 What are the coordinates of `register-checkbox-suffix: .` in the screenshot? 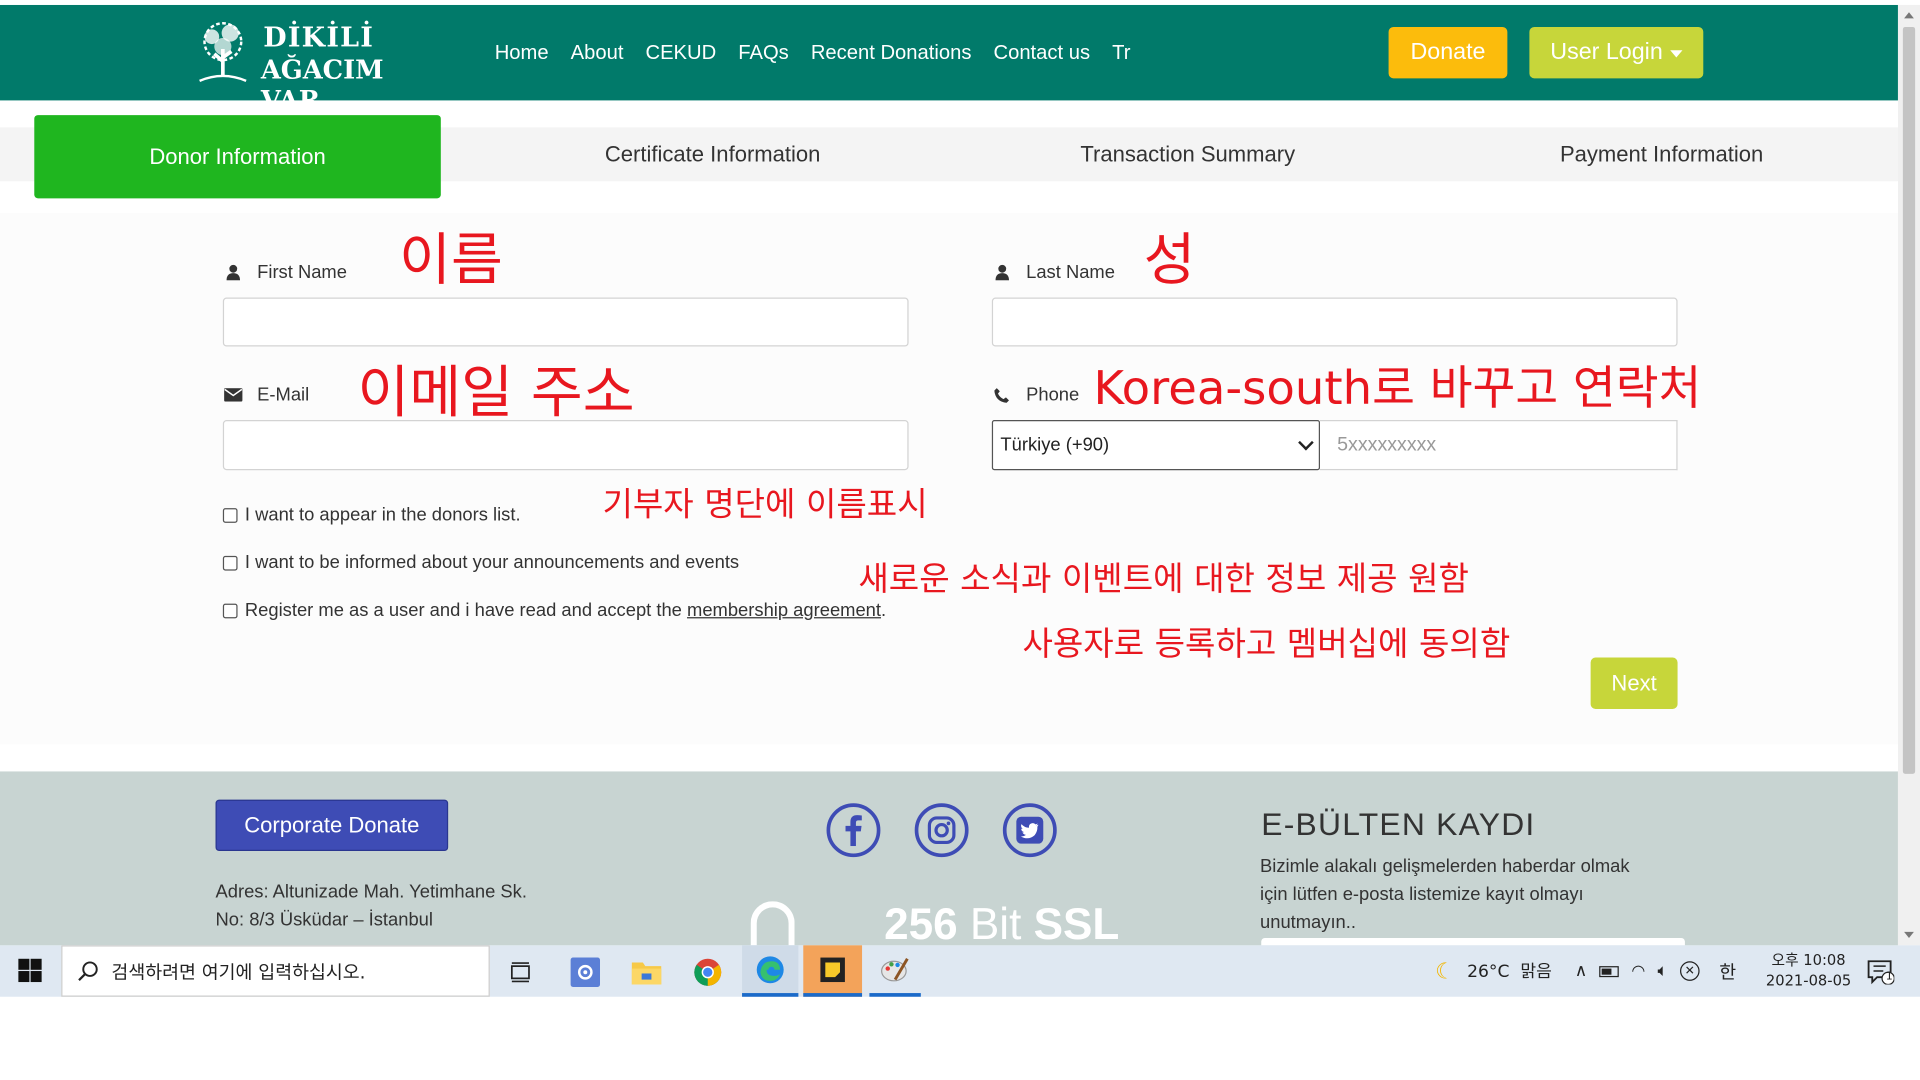 It's located at (884, 610).